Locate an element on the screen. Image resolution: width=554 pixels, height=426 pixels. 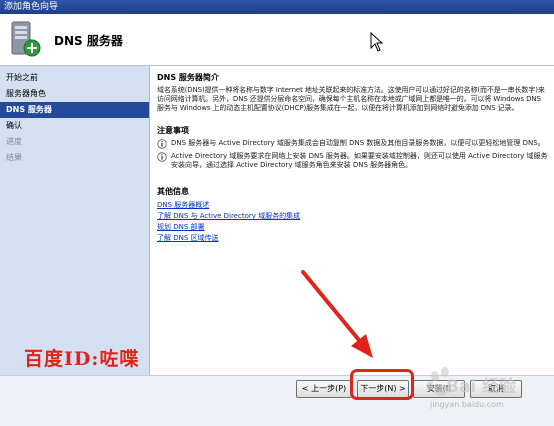
link-dns-zone-transfer: 了解 DNS 区域传送 is located at coordinates (352, 238).